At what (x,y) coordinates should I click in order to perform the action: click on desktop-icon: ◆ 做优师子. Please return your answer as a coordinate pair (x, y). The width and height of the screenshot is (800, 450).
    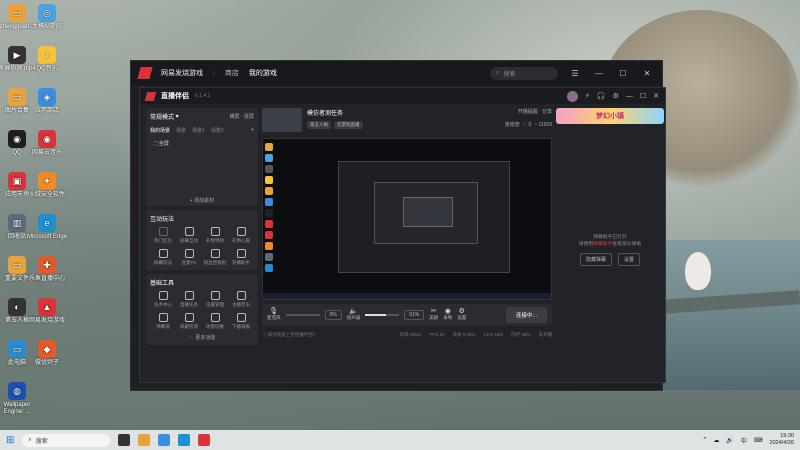
    Looking at the image, I should click on (47, 353).